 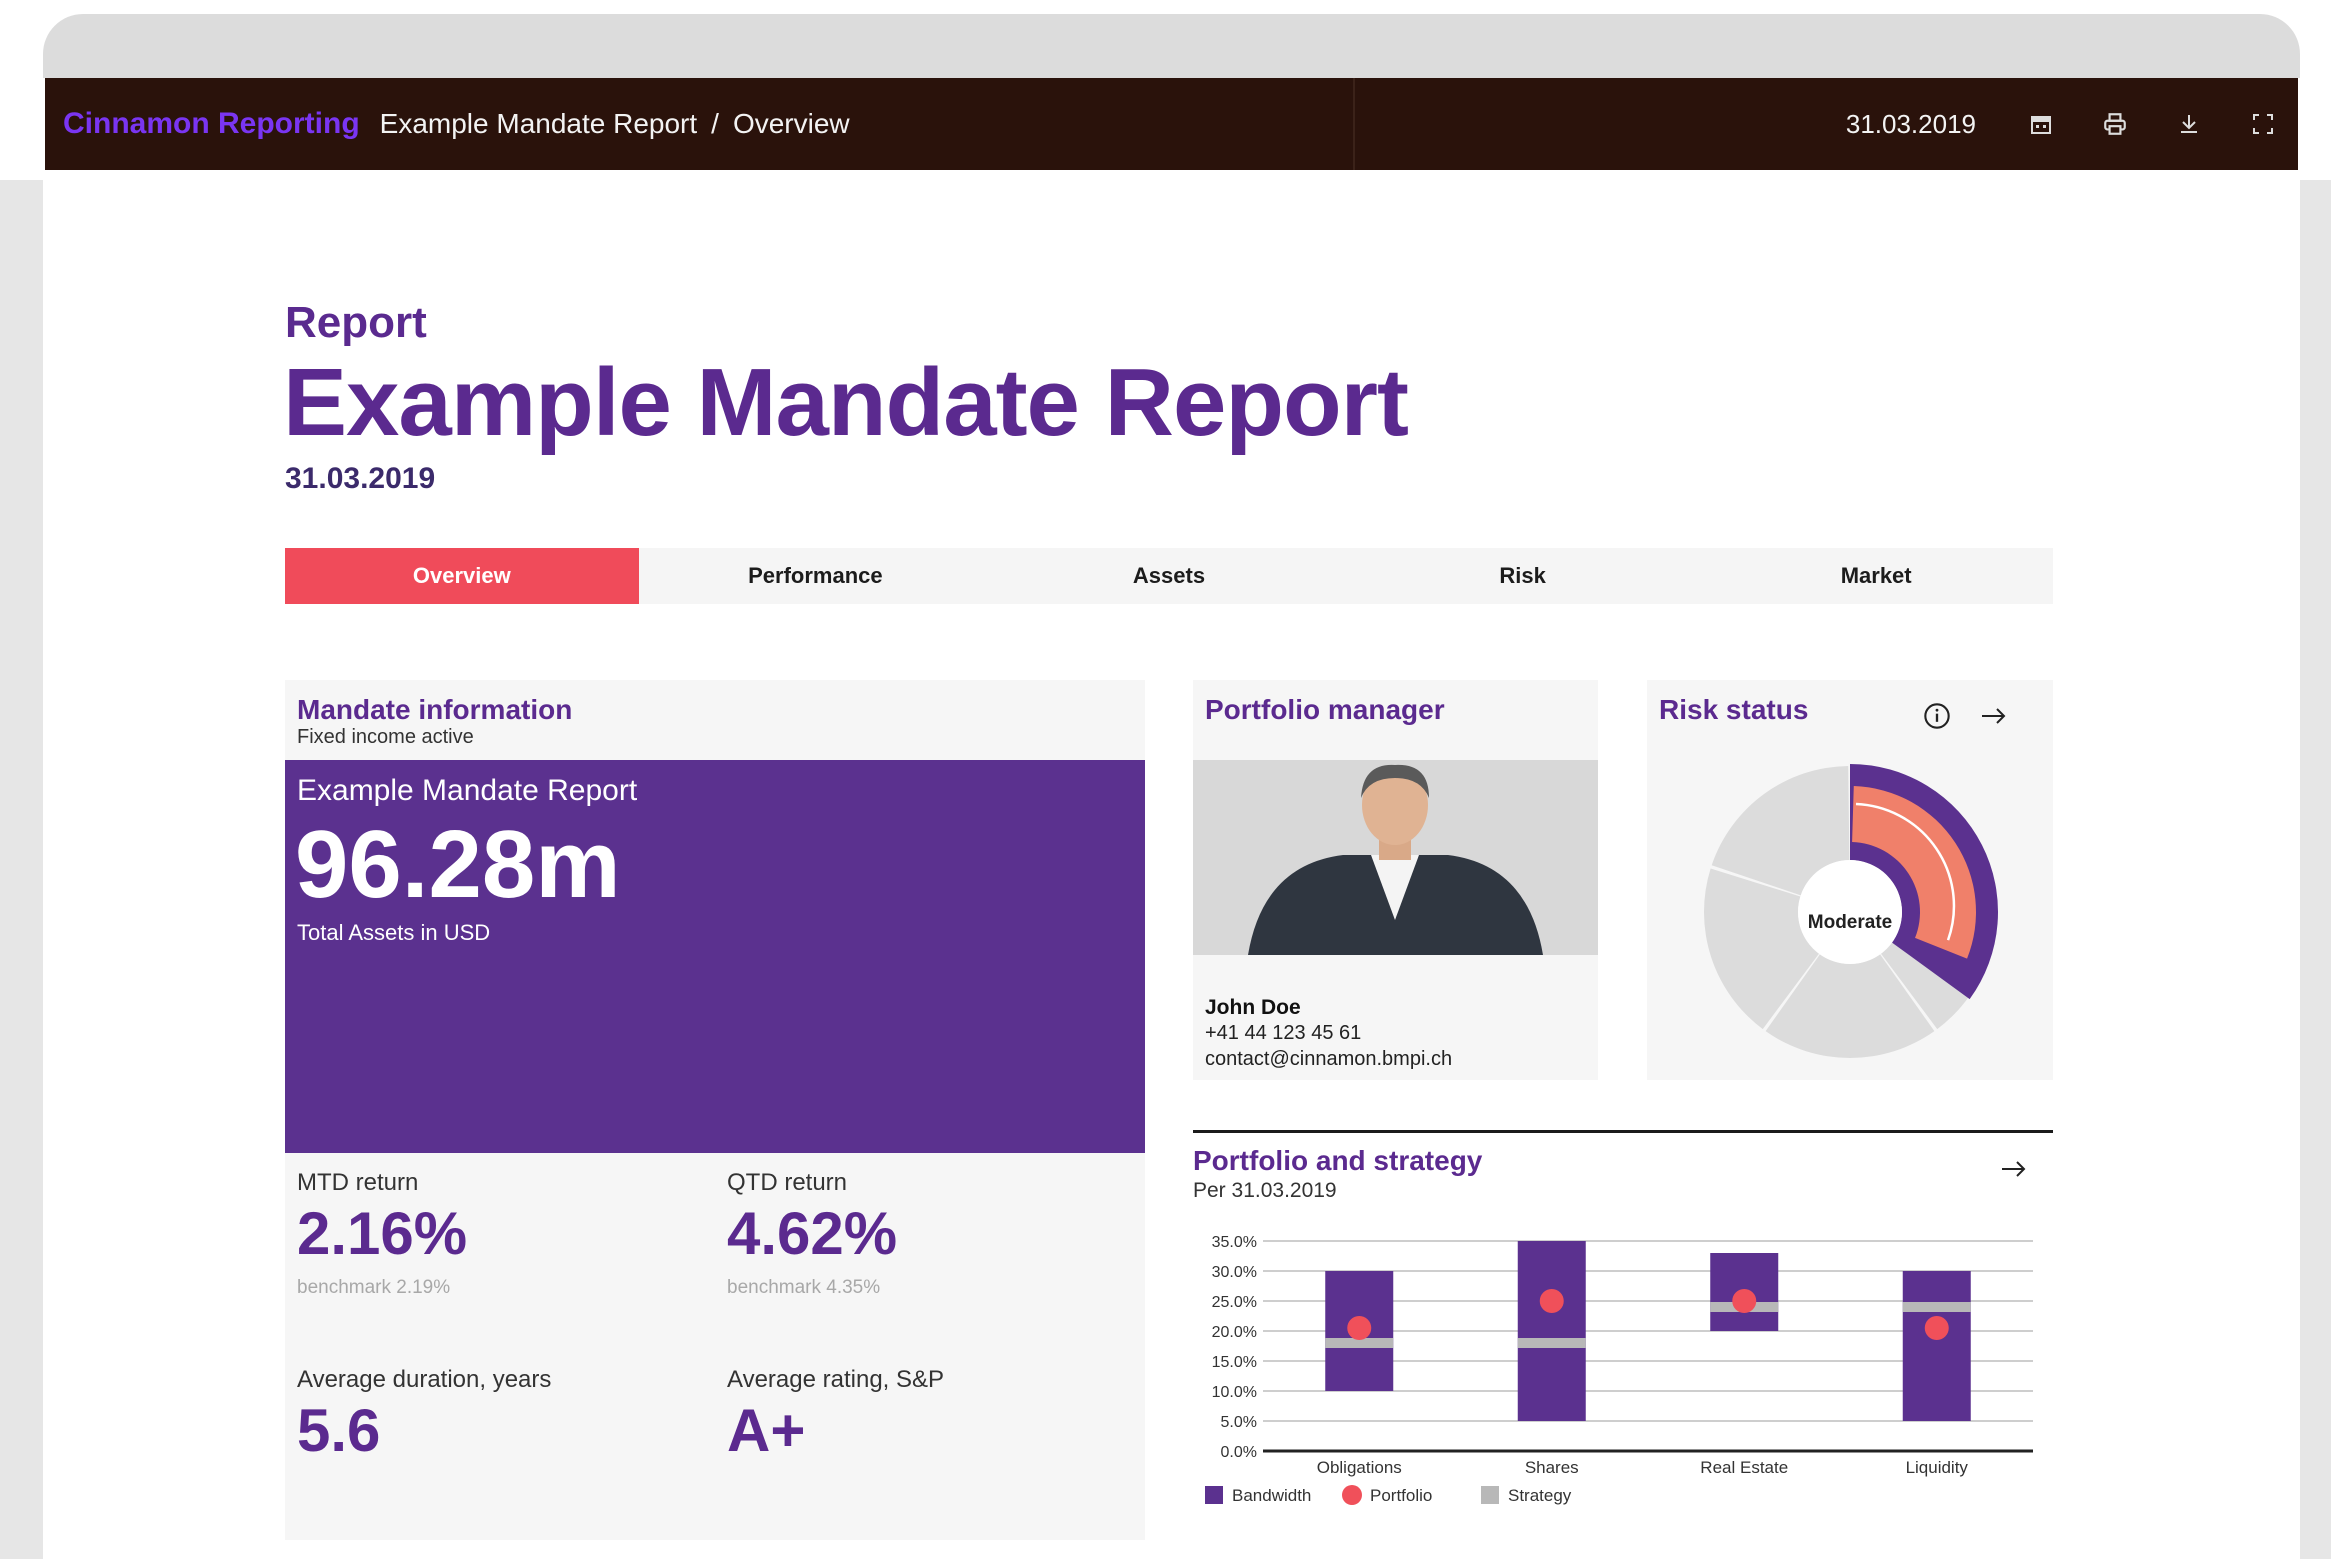 I want to click on total-assets-label: Total Assets in USD, so click(x=394, y=932).